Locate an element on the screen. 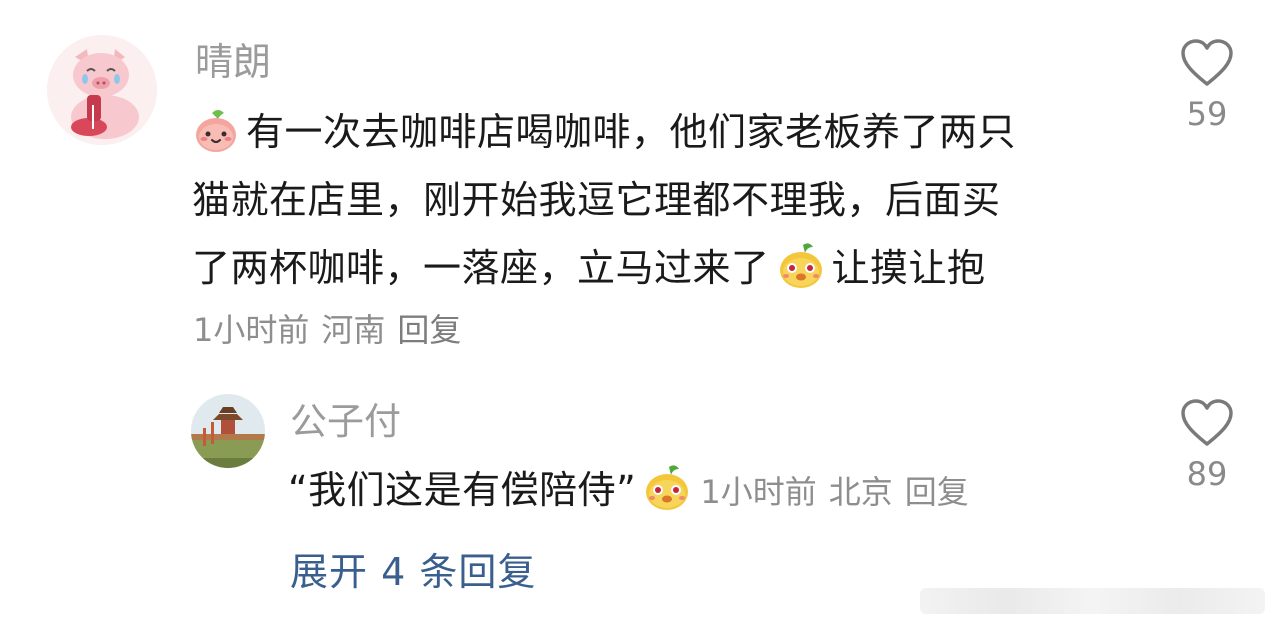  comment-line-2: 猫就在店里，刚开始我逗它理都不理我，后面买 is located at coordinates (596, 200).